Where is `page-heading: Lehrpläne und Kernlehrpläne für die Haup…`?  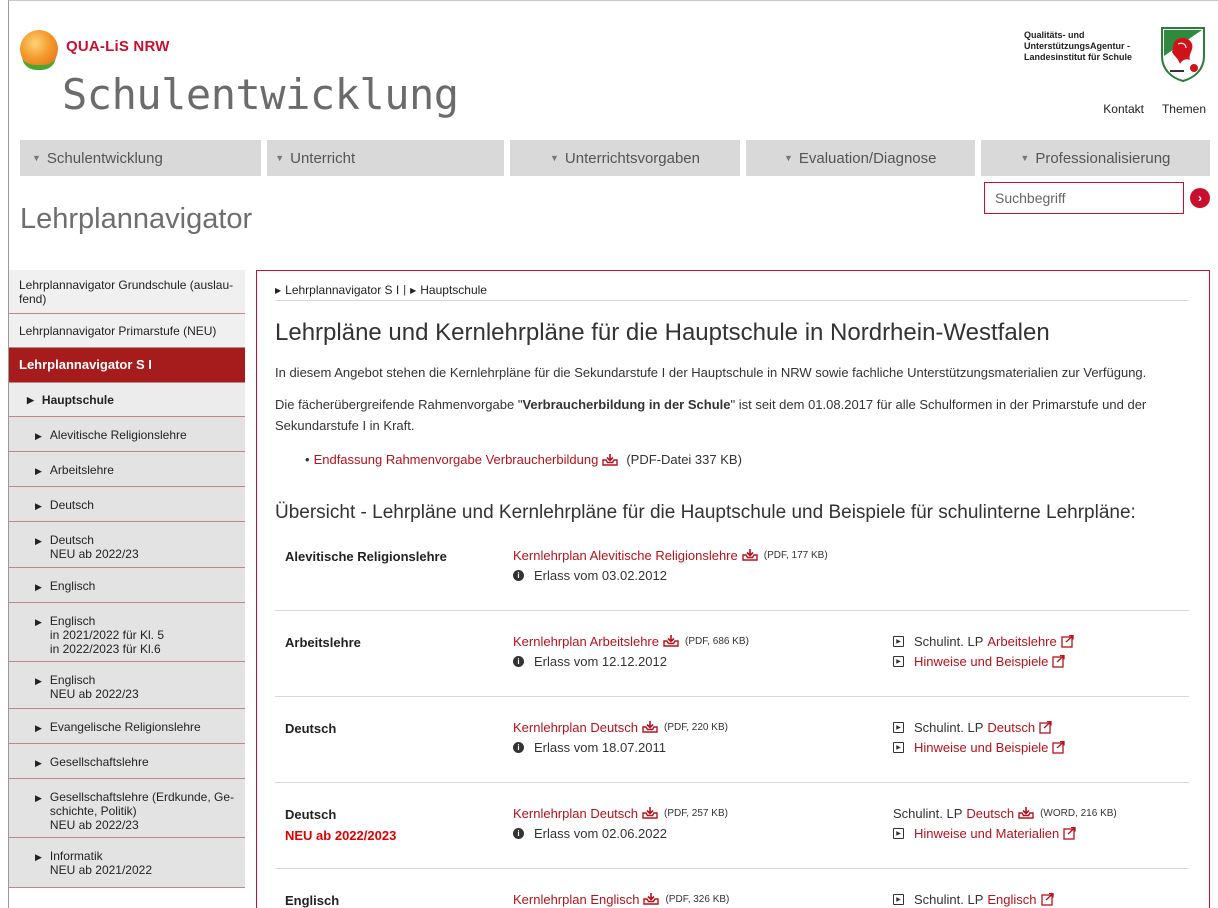 page-heading: Lehrpläne und Kernlehrpläne für die Haup… is located at coordinates (662, 332).